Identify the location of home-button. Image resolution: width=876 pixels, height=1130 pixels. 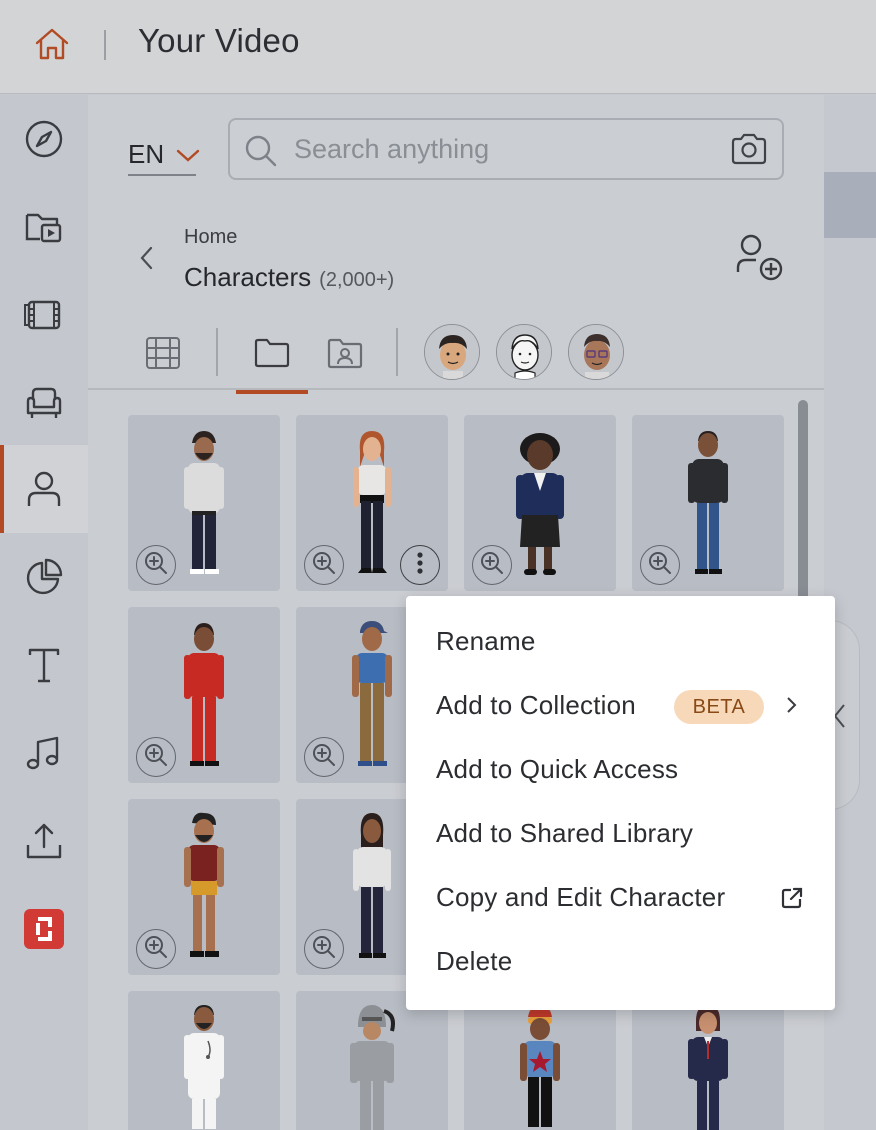
(52, 46).